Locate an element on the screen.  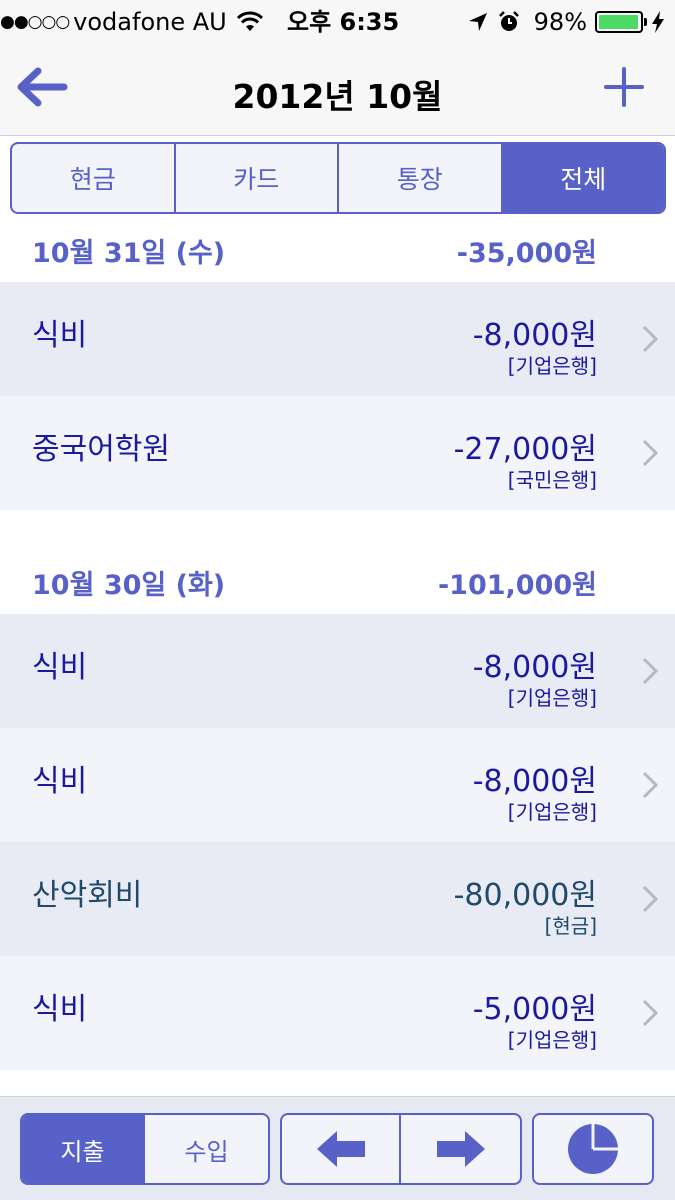
chart-view is located at coordinates (593, 1149).